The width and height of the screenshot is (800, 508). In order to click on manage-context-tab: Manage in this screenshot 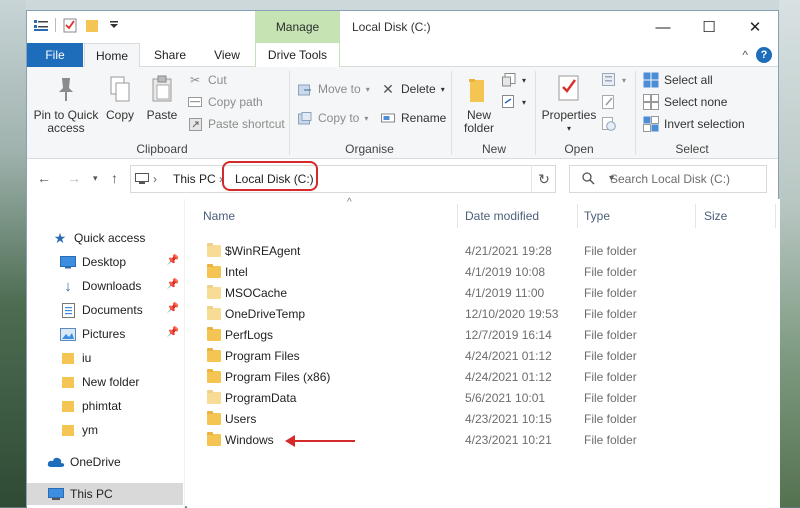, I will do `click(297, 27)`.